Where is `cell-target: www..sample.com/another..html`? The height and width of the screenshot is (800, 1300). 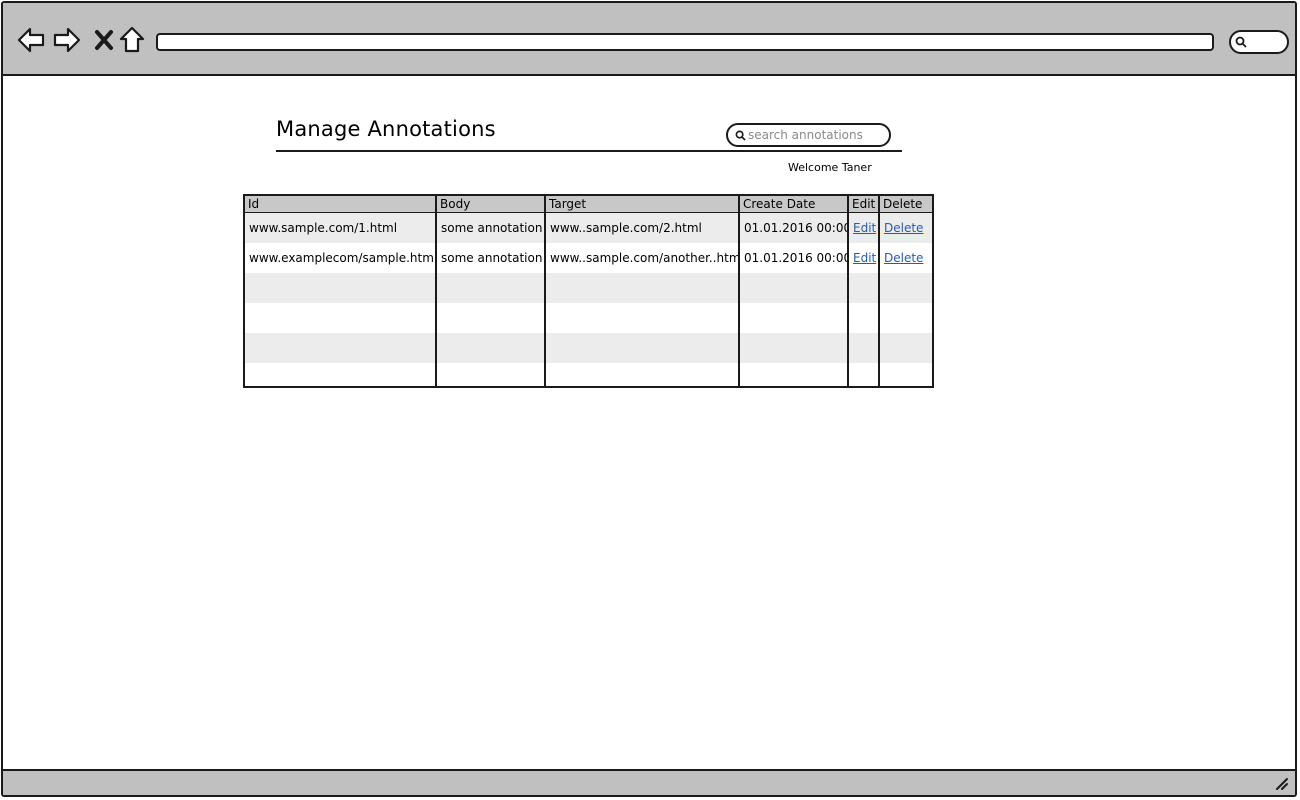 cell-target: www..sample.com/another..html is located at coordinates (641, 258).